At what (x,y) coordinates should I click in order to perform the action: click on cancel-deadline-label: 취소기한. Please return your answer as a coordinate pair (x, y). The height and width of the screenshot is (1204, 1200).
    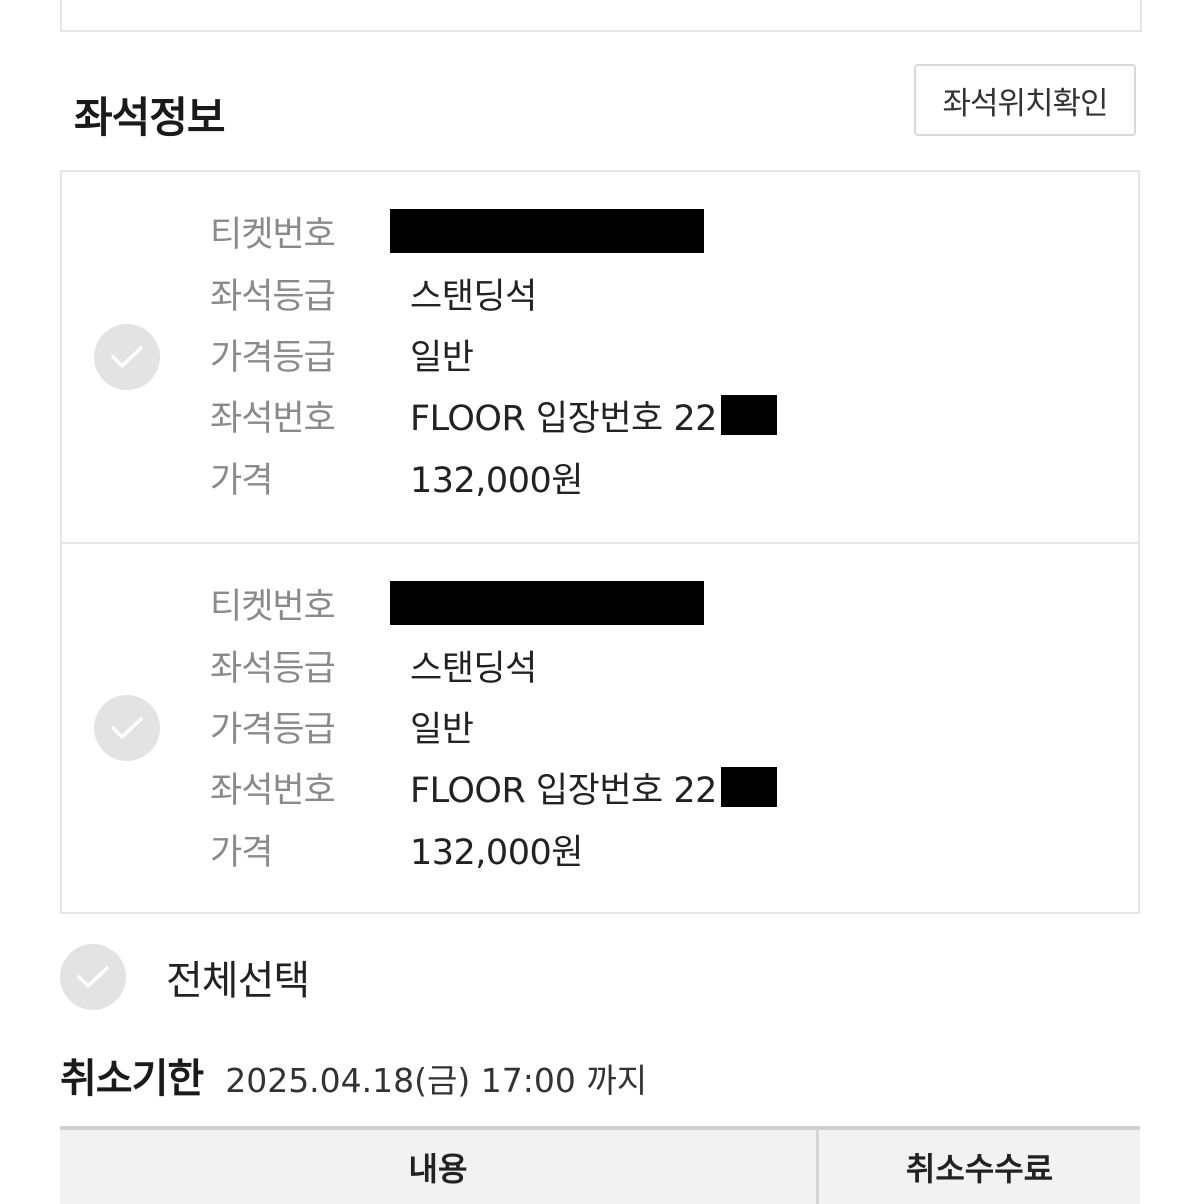
    Looking at the image, I should click on (132, 1079).